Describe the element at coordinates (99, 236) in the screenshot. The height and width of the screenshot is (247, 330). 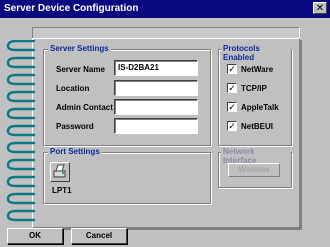
I see `cancel-button: Cancel` at that location.